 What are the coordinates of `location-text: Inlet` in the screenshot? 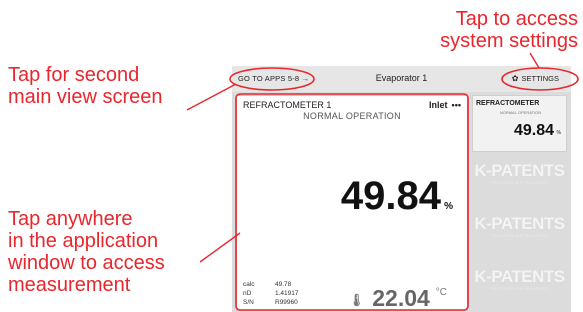 It's located at (438, 105).